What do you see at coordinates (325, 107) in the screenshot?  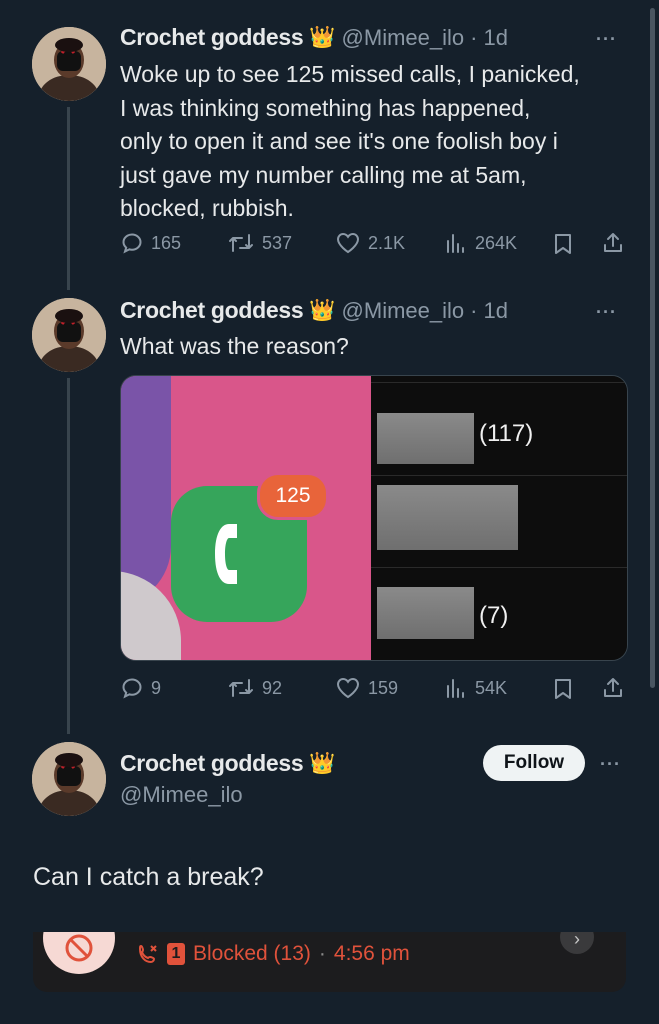 I see `tweet-text-line: I was thinking something has happened,` at bounding box center [325, 107].